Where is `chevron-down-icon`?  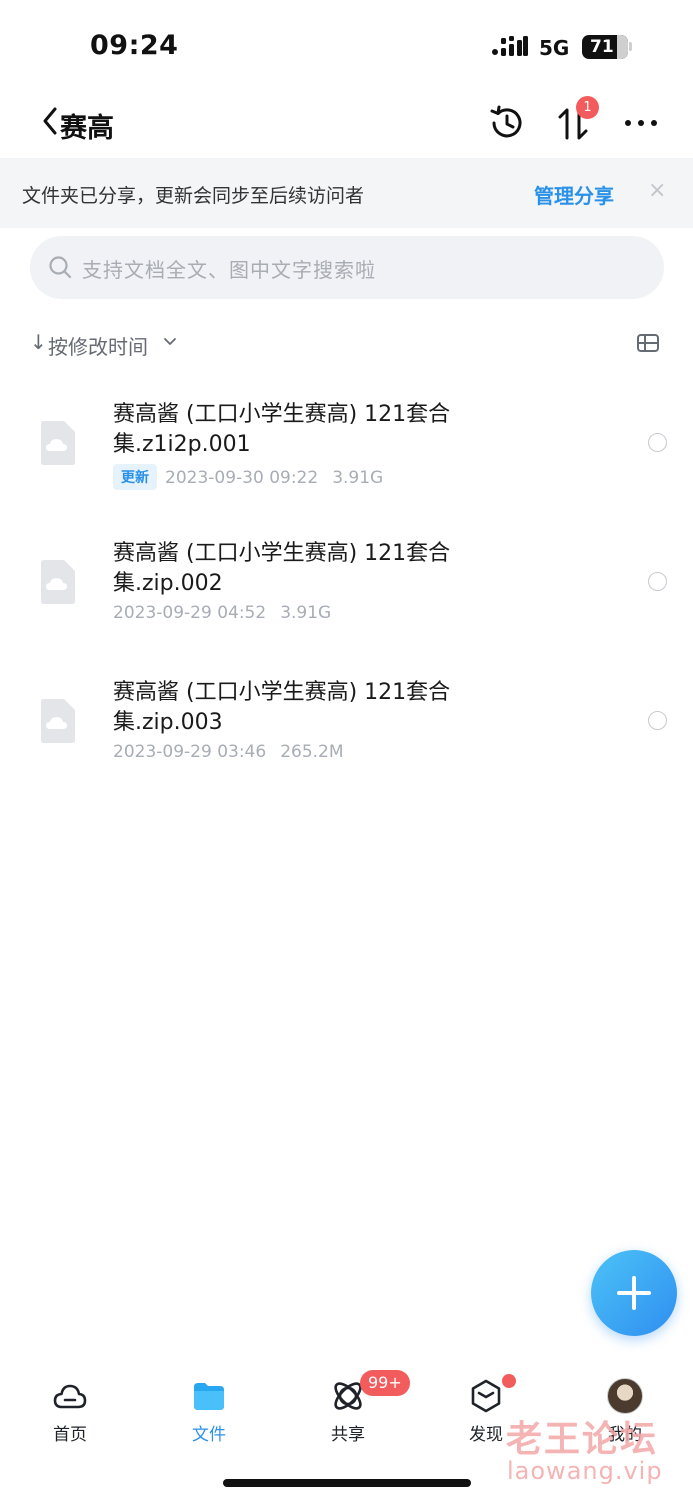 chevron-down-icon is located at coordinates (170, 342).